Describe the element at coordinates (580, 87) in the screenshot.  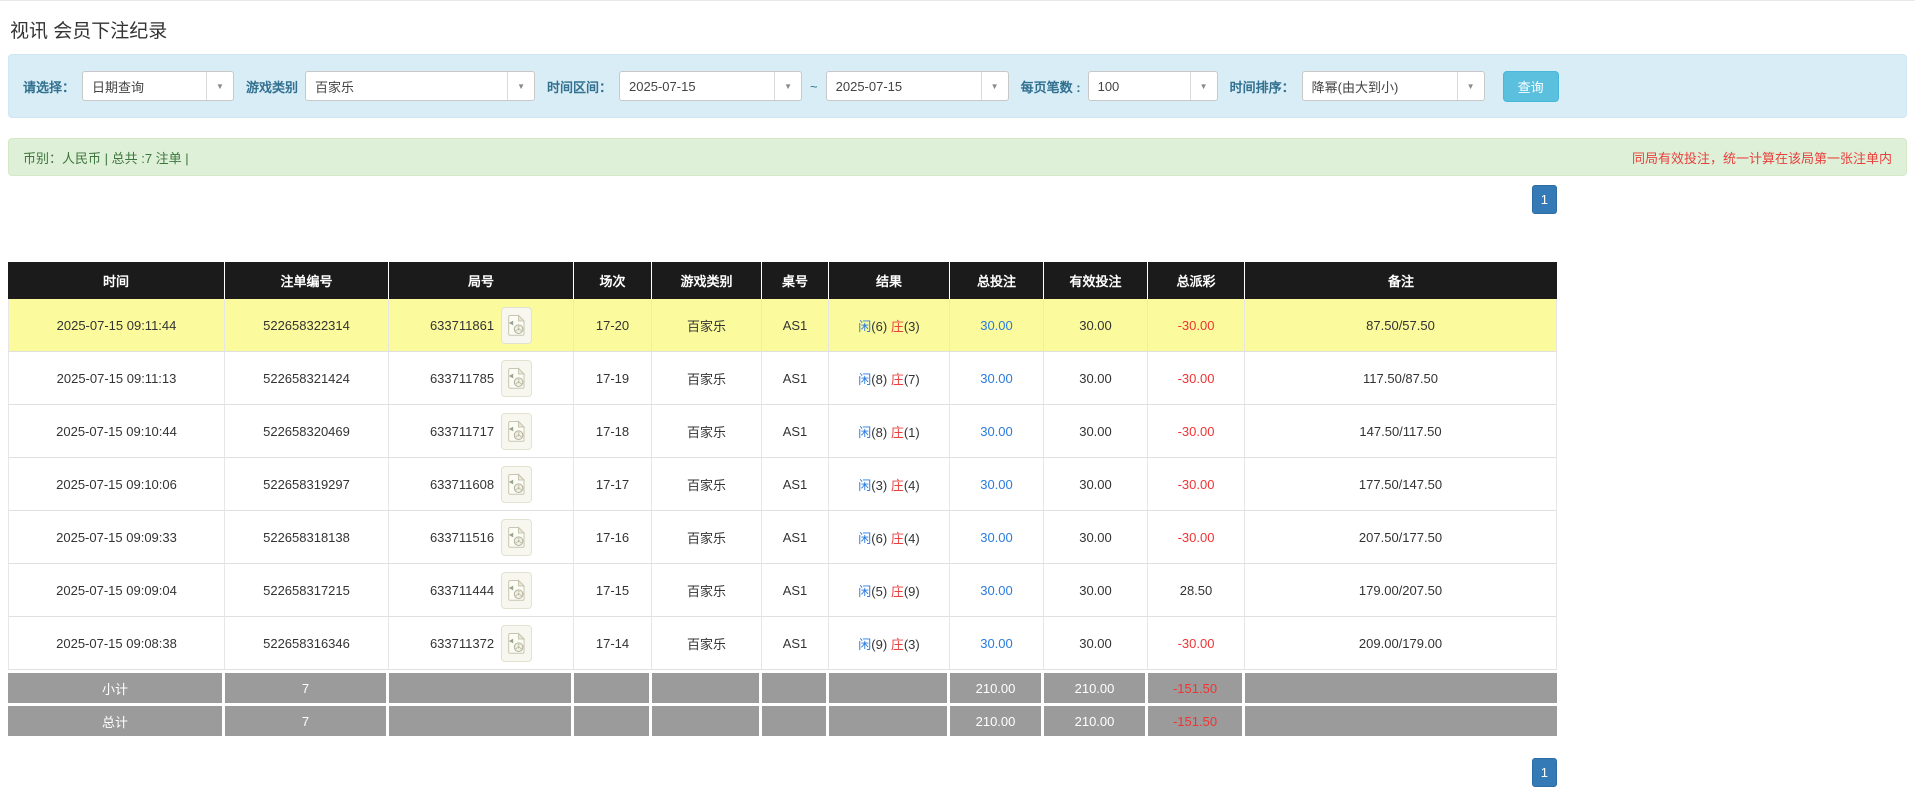
I see `time-range-label: 时间区间：` at that location.